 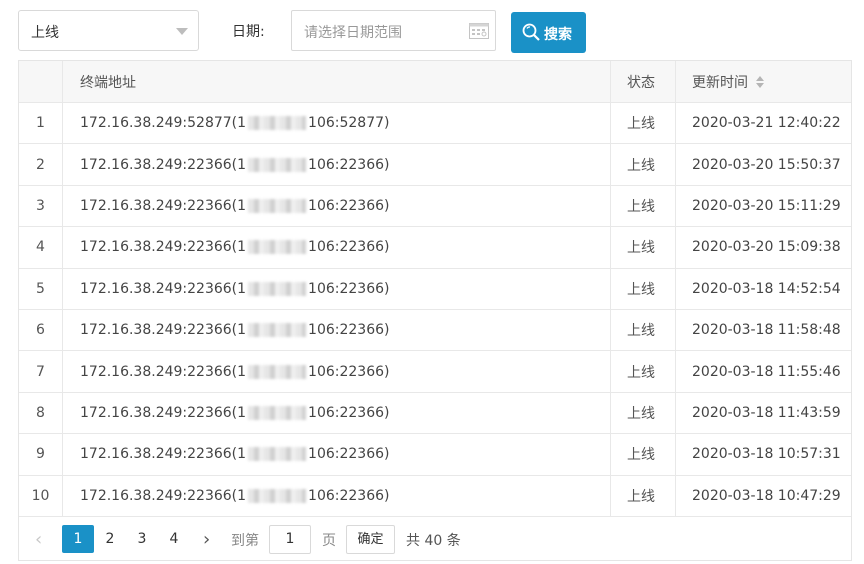 What do you see at coordinates (41, 288) in the screenshot?
I see `row-index: 5` at bounding box center [41, 288].